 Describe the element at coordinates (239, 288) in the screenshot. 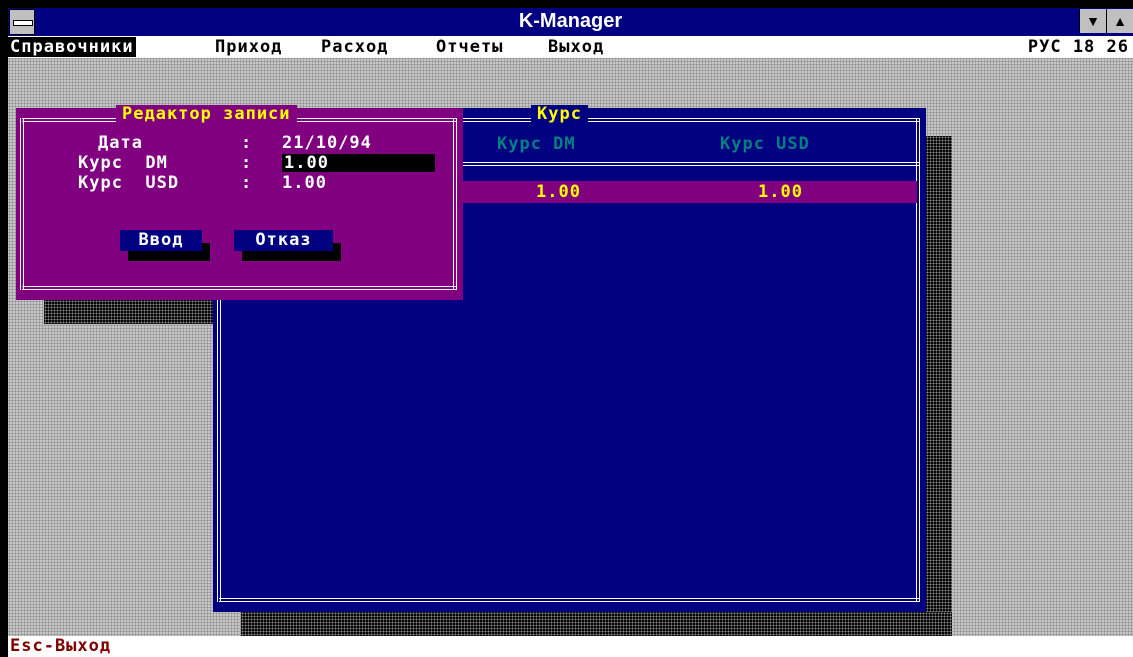

I see `editor-bottom-border` at that location.